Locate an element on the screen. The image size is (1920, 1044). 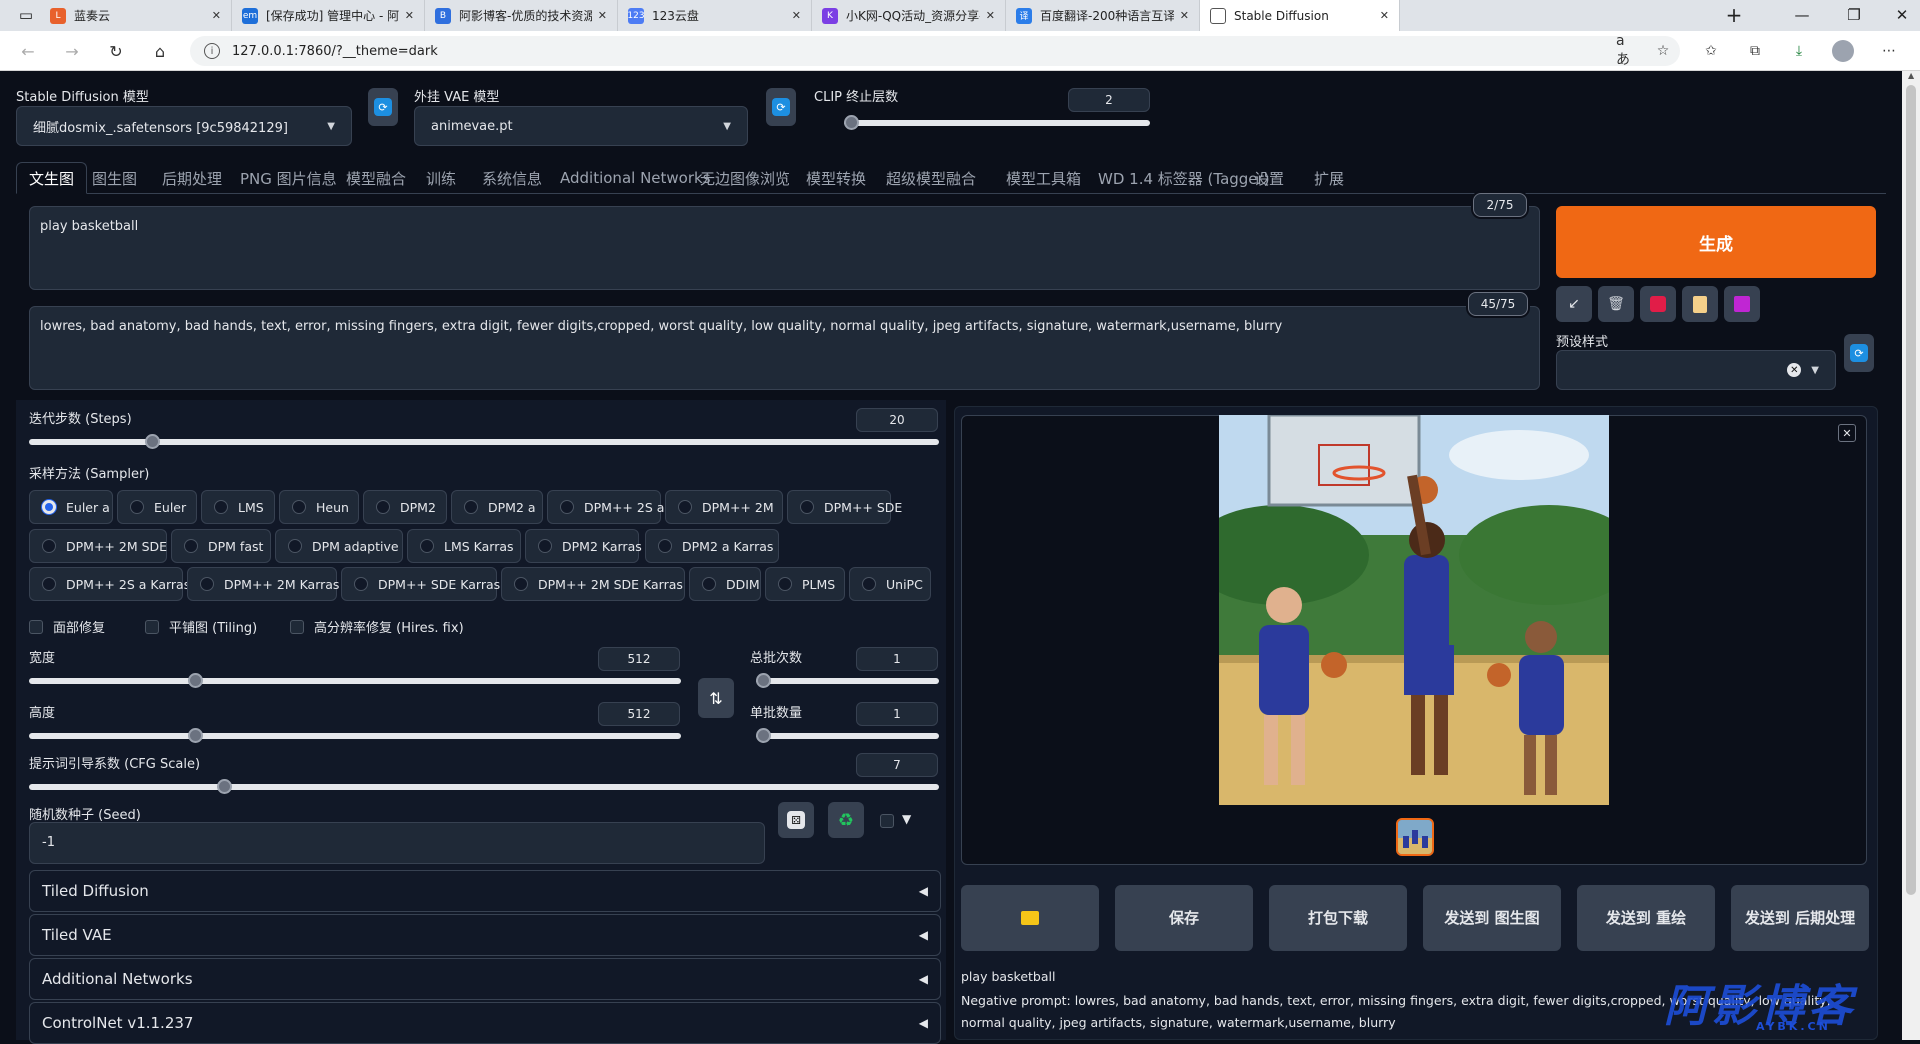
collections-icon: ⧉ is located at coordinates (1755, 51).